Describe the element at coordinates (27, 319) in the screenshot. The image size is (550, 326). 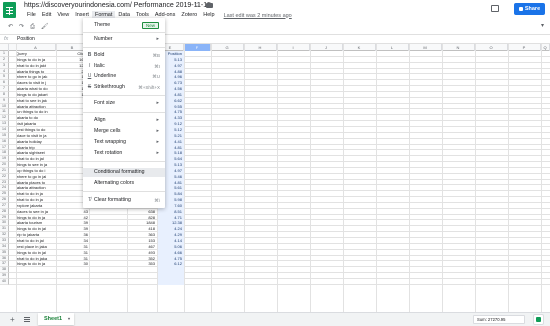
I see `all-sheets-icon` at that location.